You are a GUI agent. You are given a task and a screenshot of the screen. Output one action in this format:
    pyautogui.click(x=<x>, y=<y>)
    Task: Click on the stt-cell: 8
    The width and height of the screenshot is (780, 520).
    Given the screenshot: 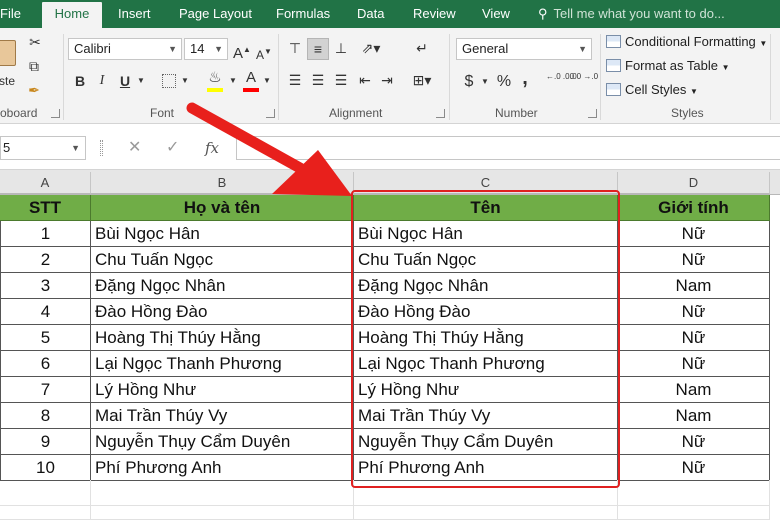 What is the action you would take?
    pyautogui.click(x=45, y=416)
    